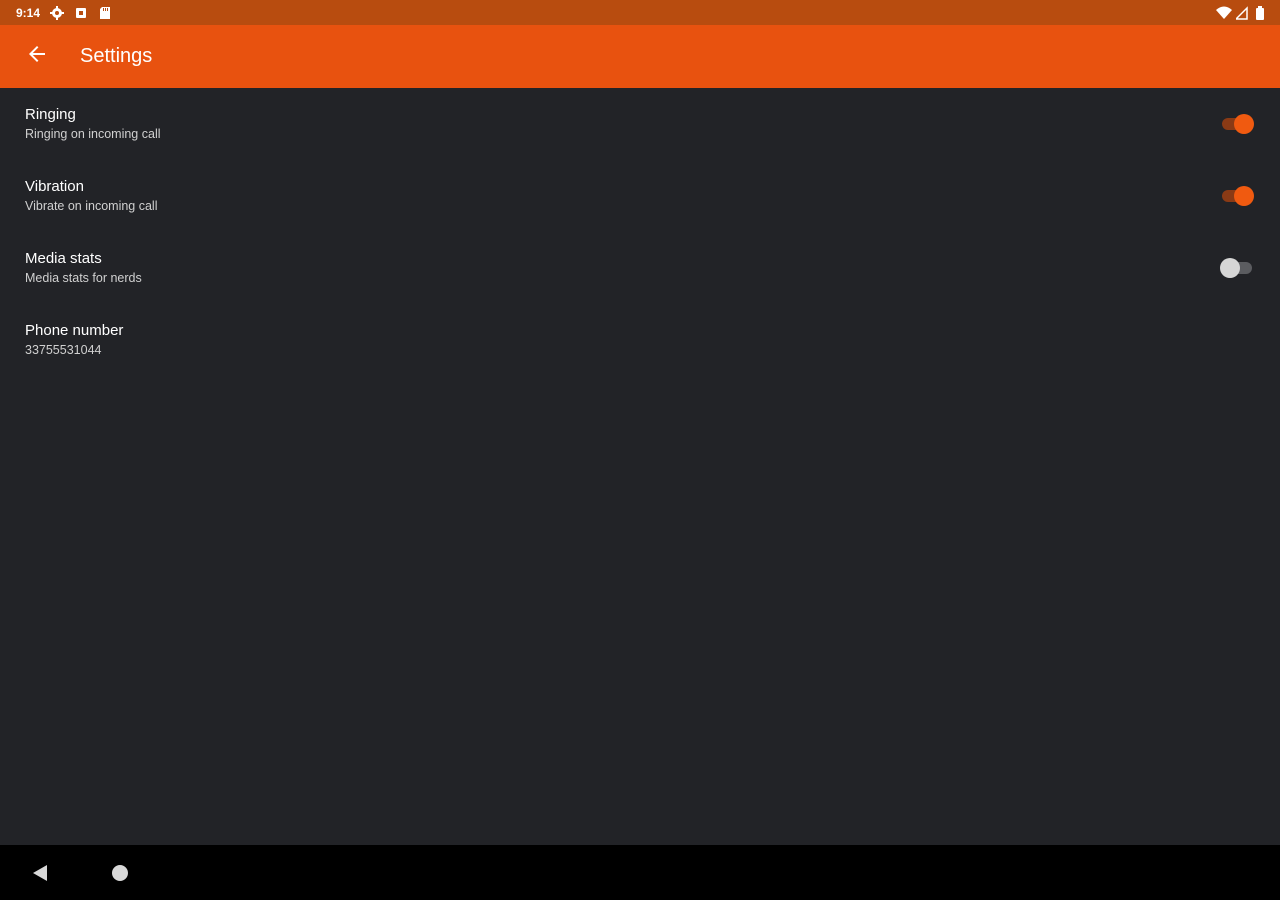  I want to click on wifi-icon, so click(1224, 13).